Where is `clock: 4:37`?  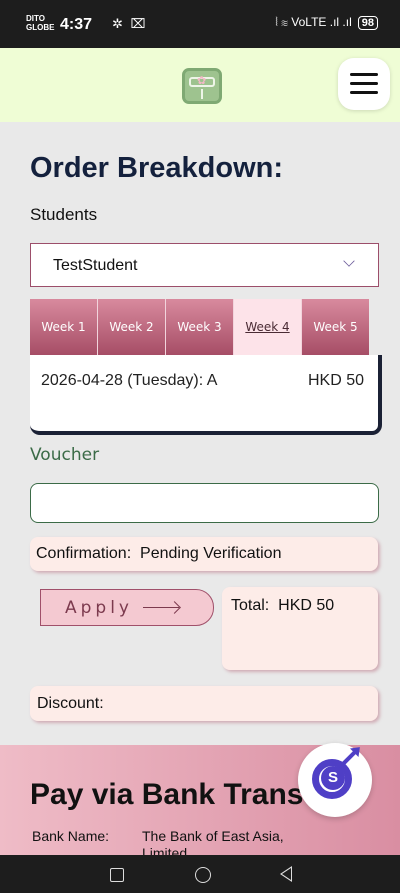 clock: 4:37 is located at coordinates (76, 24).